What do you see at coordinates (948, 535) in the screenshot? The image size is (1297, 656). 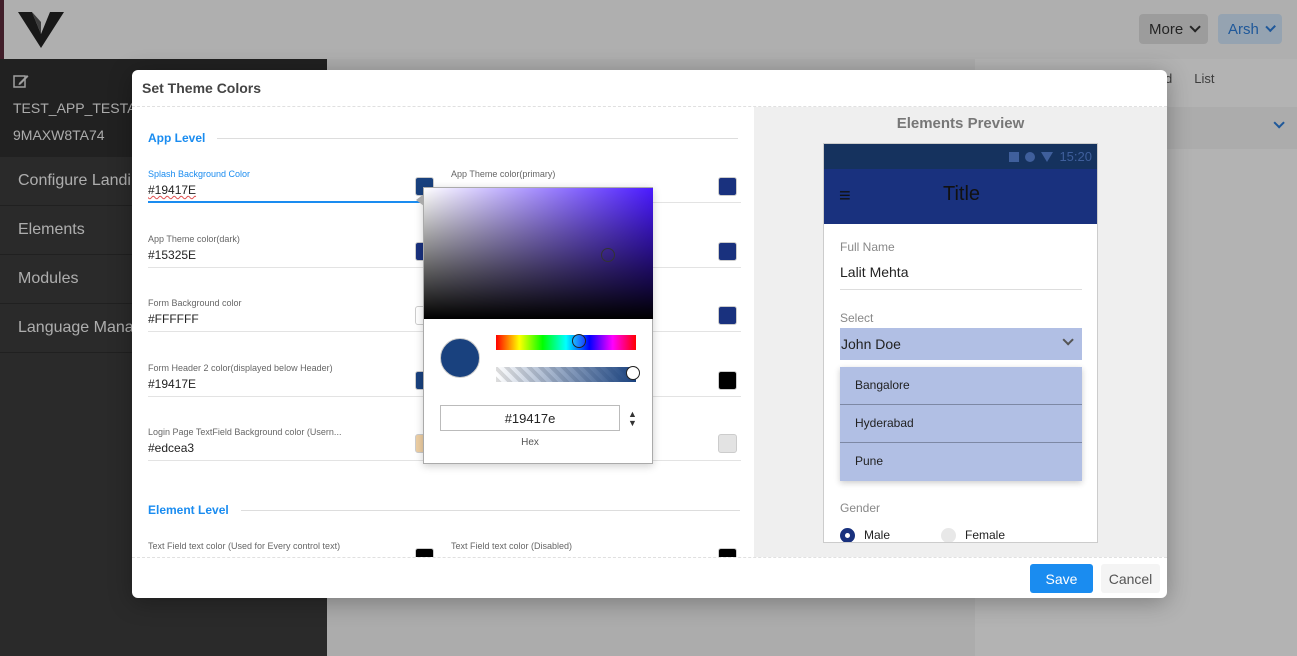 I see `radio-female` at bounding box center [948, 535].